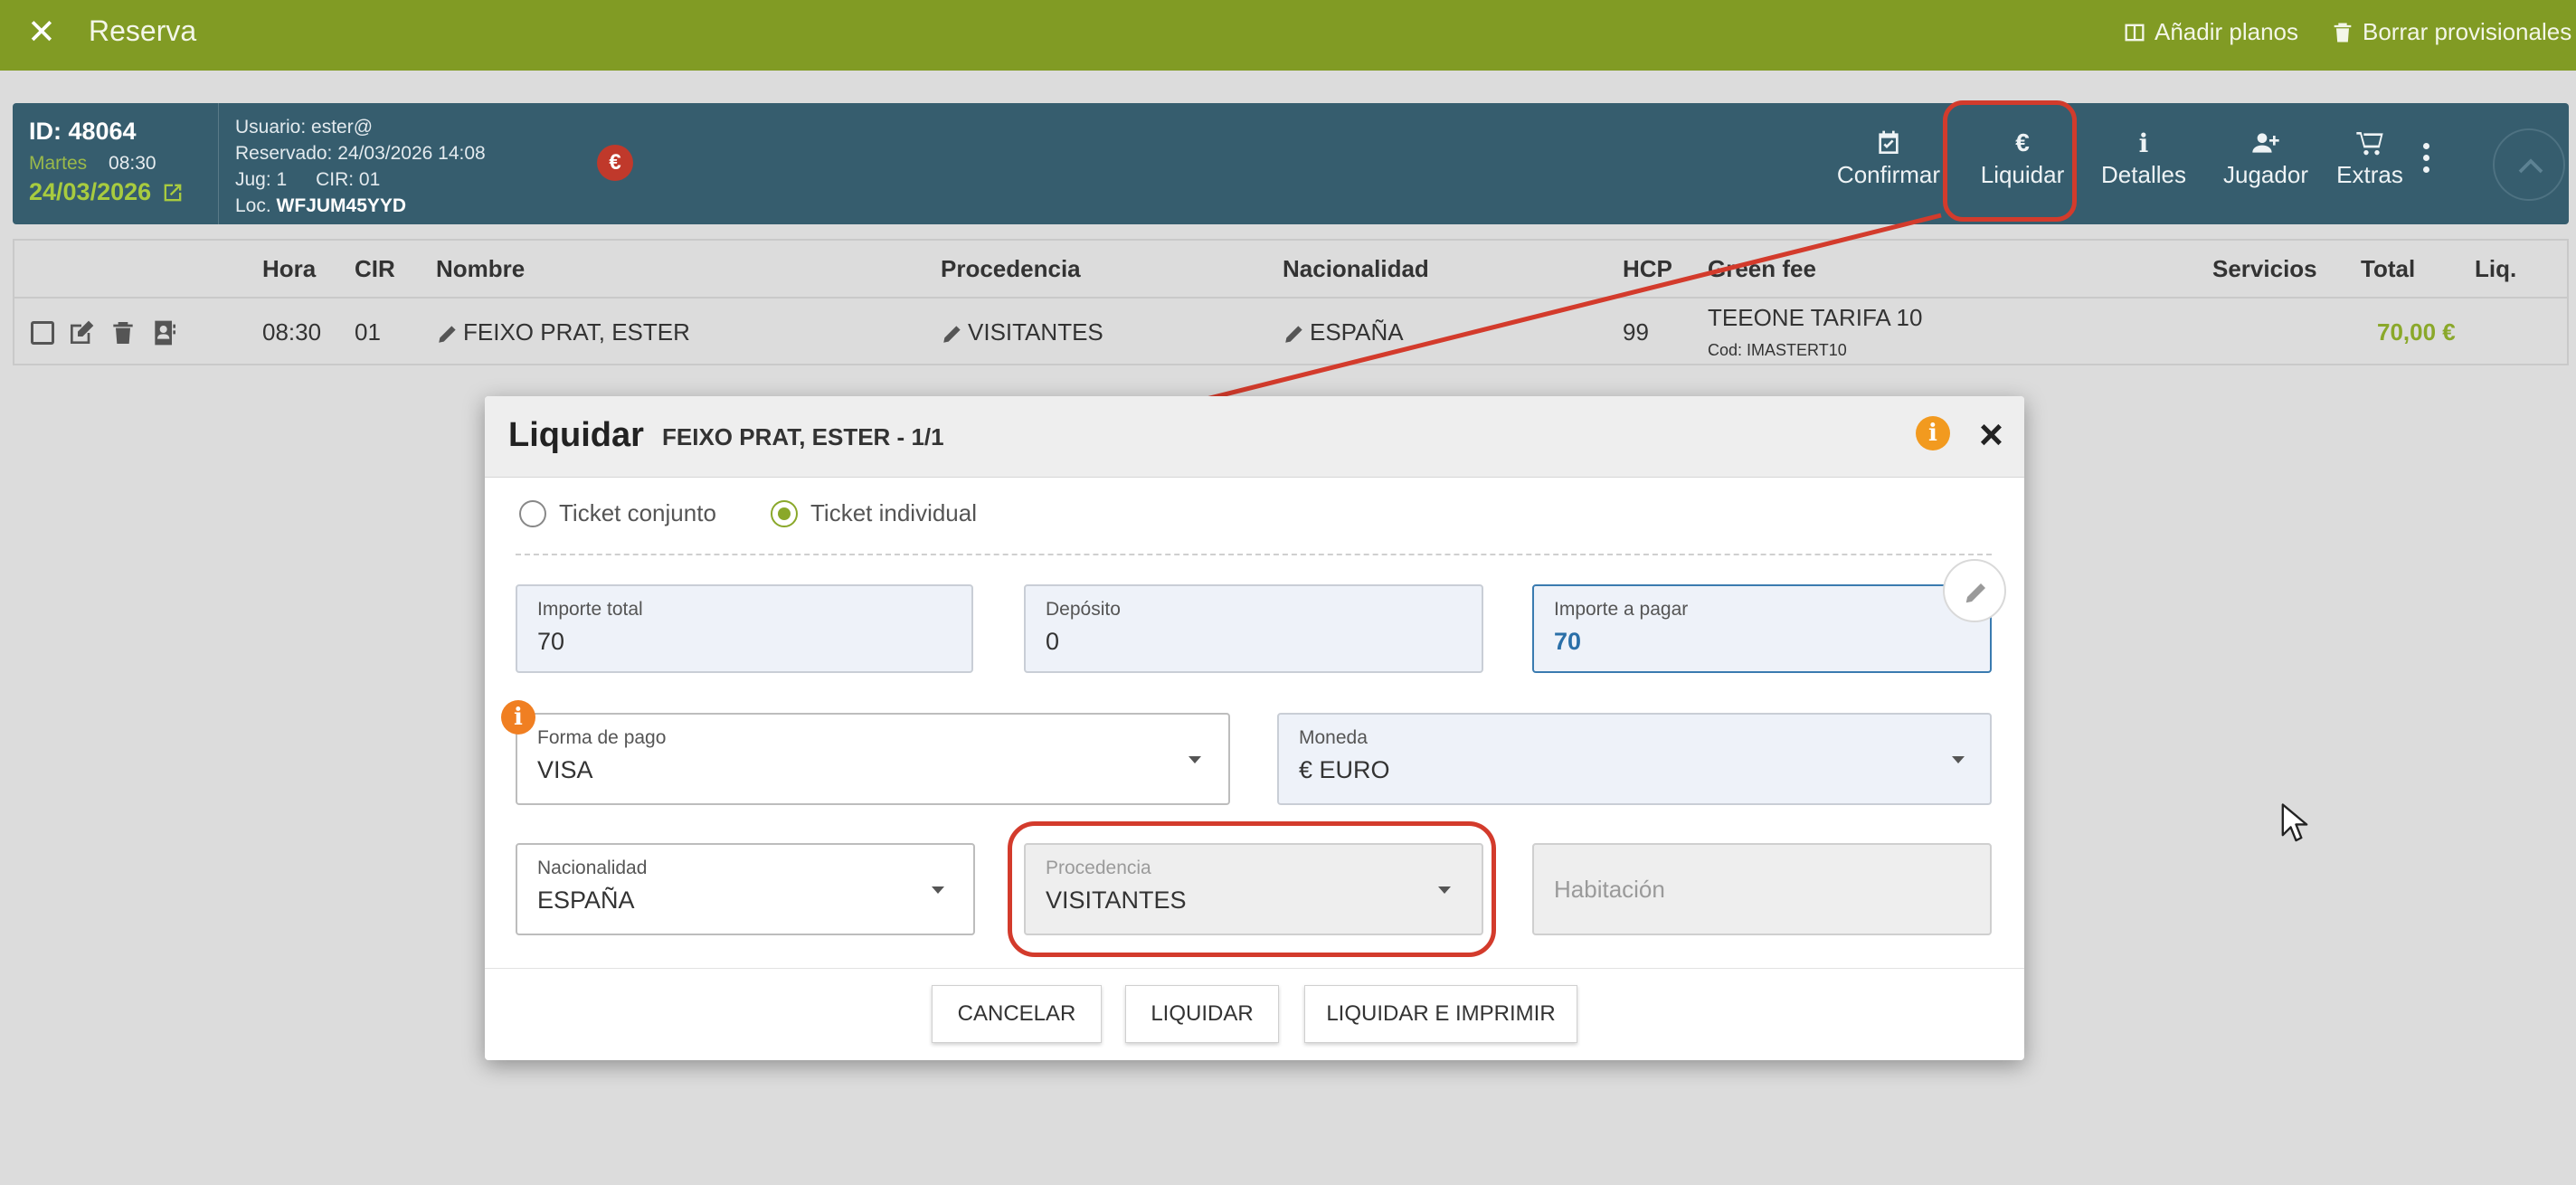  I want to click on currency-badge: €, so click(615, 163).